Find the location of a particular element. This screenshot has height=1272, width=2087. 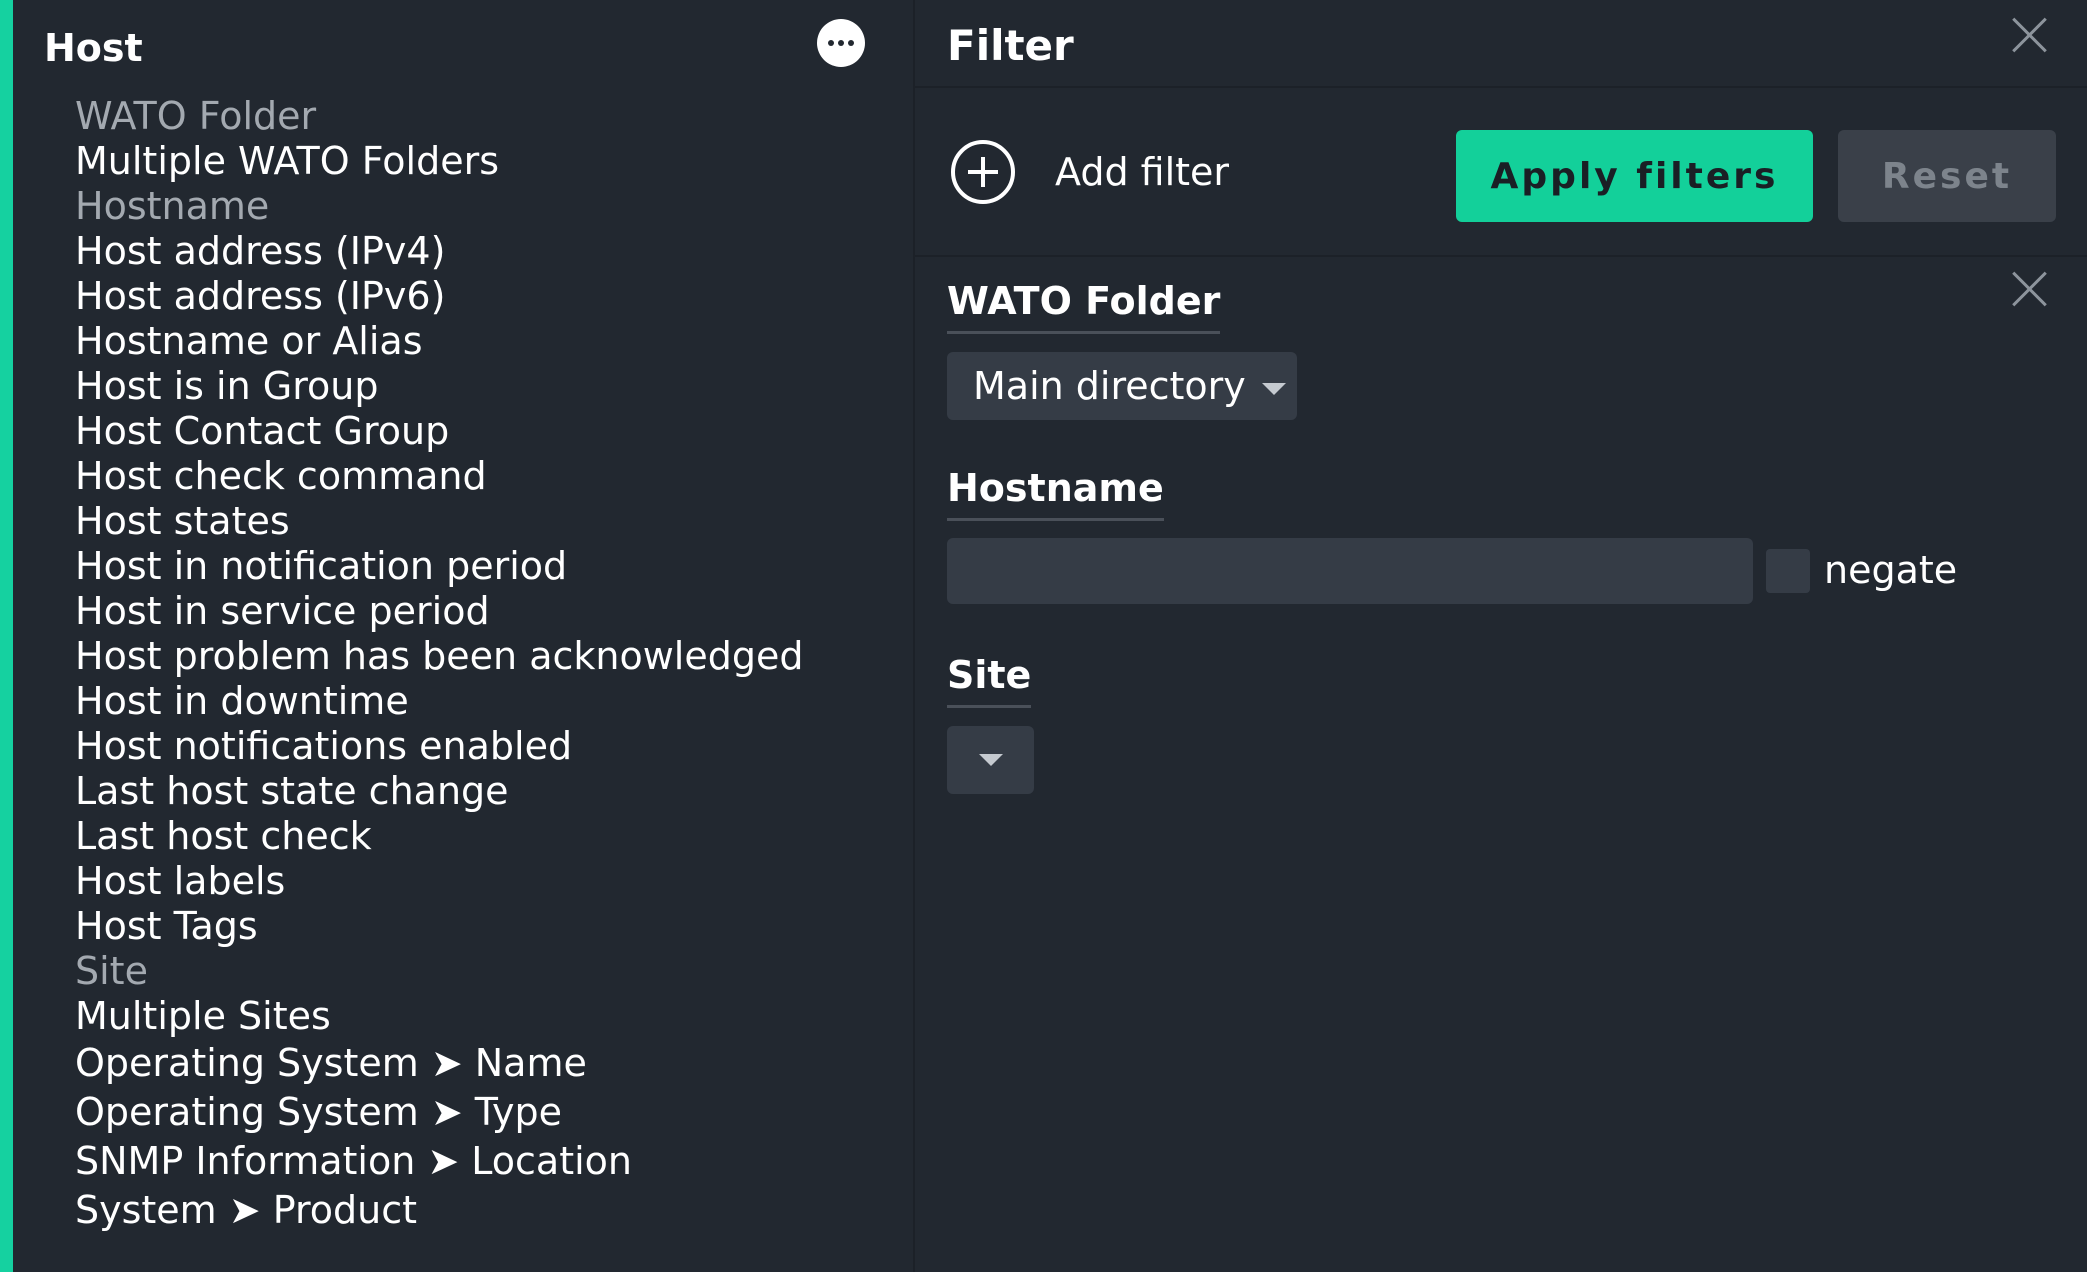

more-horizontal-icon is located at coordinates (831, 43).